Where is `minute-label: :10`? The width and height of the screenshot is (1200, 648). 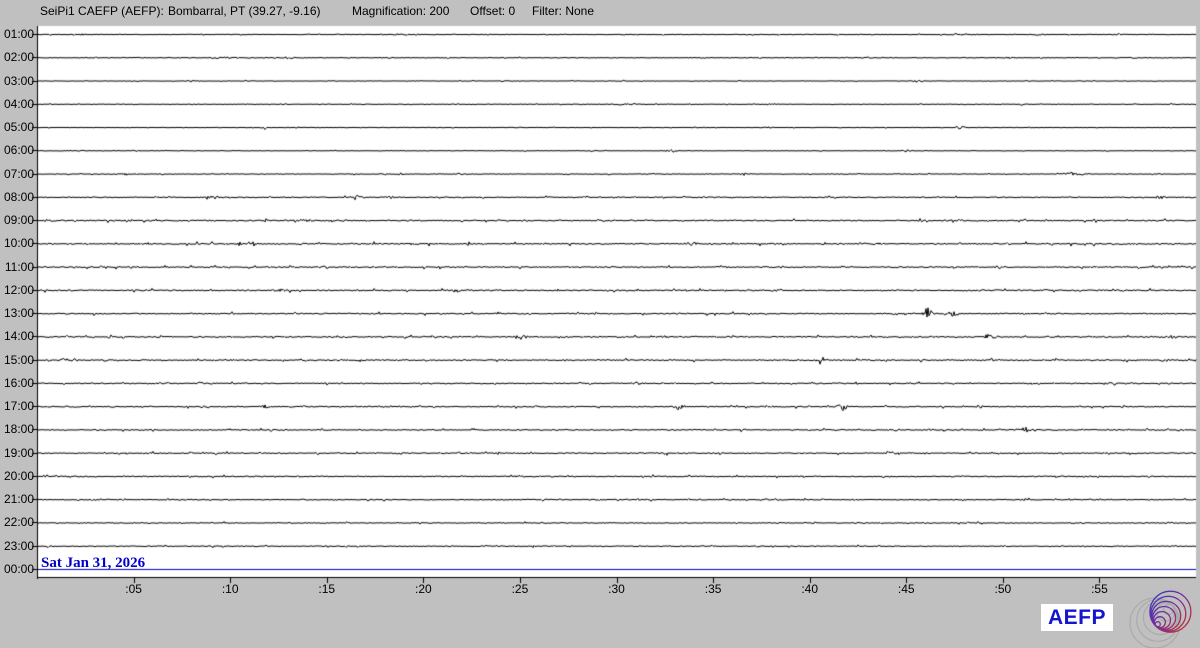 minute-label: :10 is located at coordinates (230, 589).